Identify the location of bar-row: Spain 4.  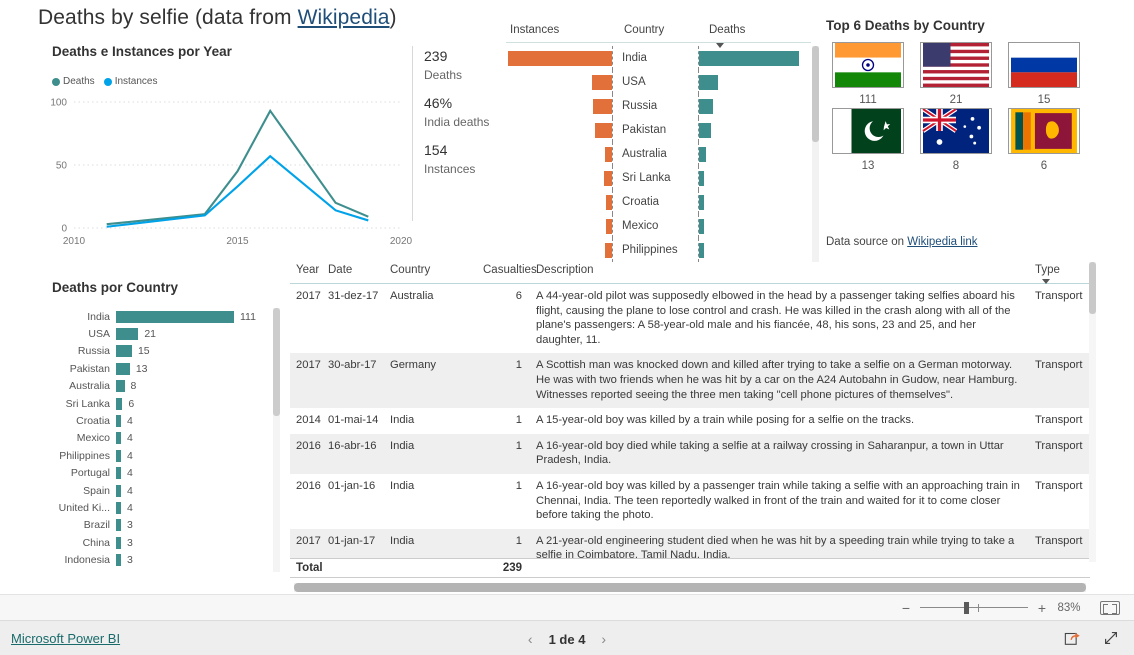
(158, 490).